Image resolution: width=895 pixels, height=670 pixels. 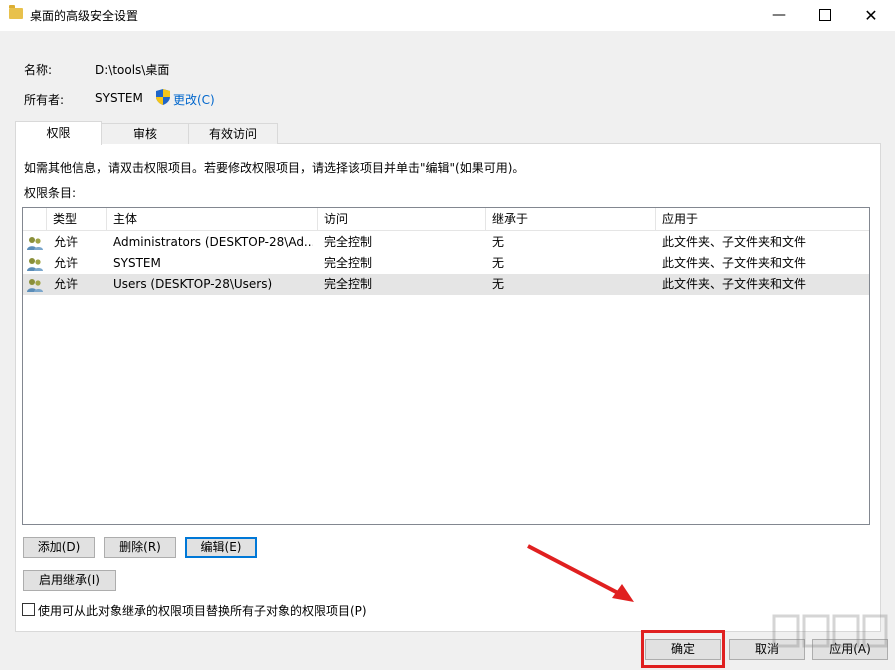 I want to click on column-applies-to: 应用于, so click(x=762, y=219).